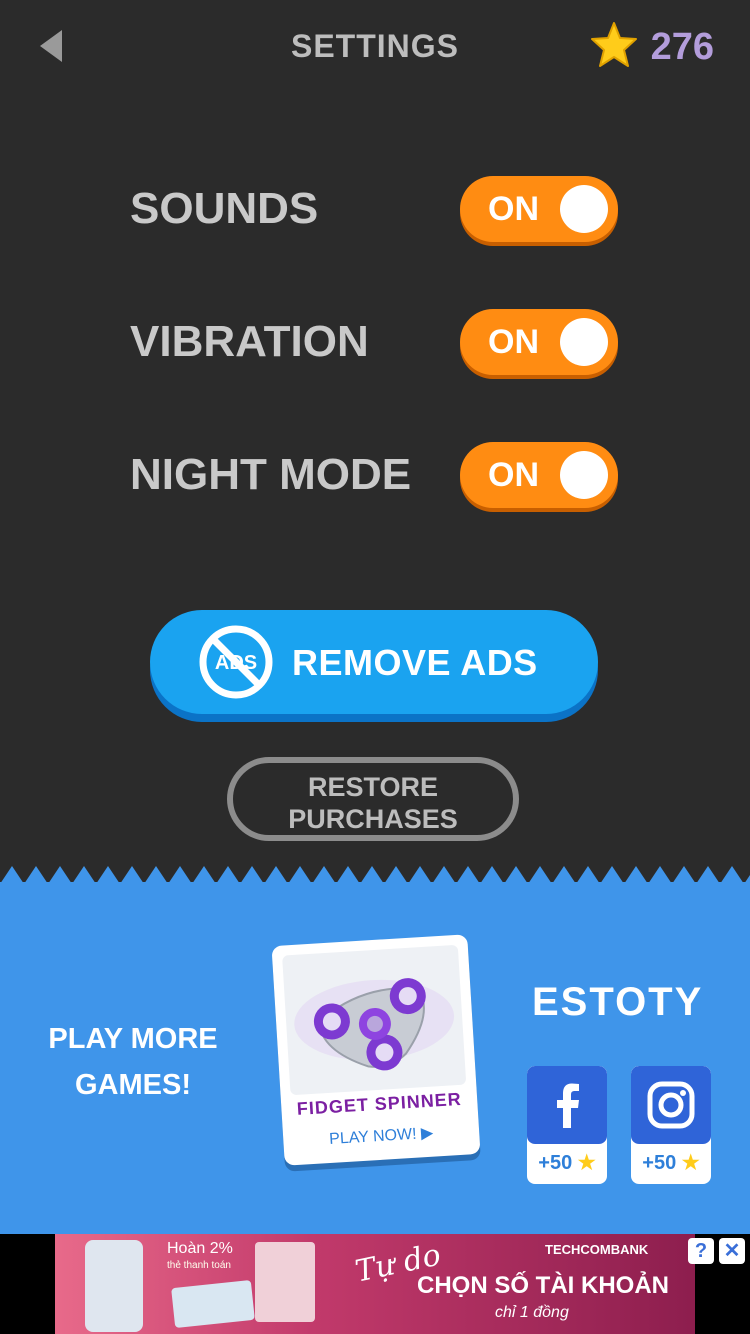 The height and width of the screenshot is (1334, 750). What do you see at coordinates (543, 1285) in the screenshot?
I see `ad-headline: CHỌN SỐ TÀI KHOẢN` at bounding box center [543, 1285].